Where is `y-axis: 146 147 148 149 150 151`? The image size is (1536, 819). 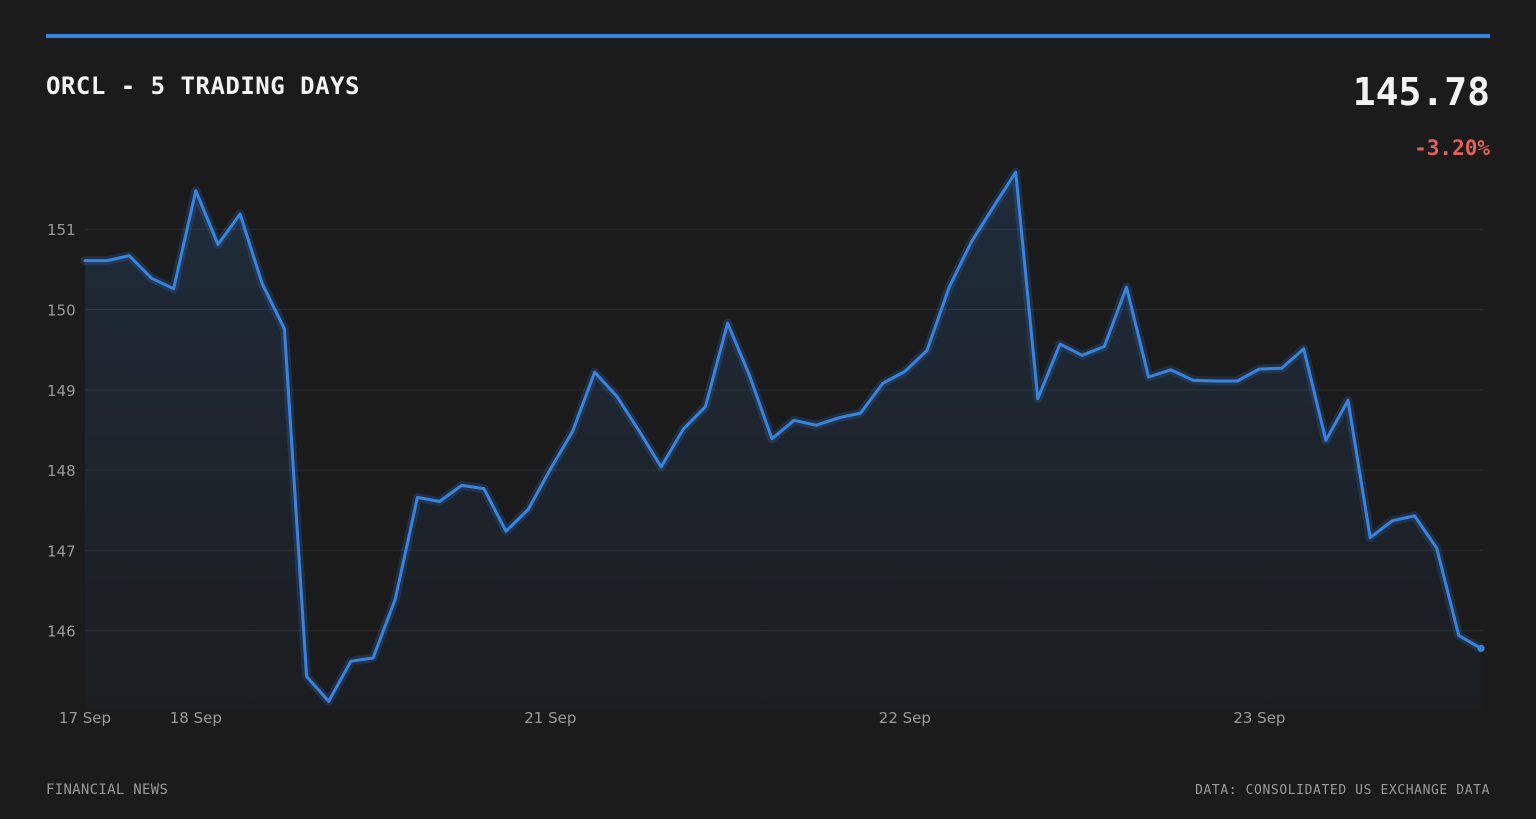 y-axis: 146 147 148 149 150 151 is located at coordinates (61, 430).